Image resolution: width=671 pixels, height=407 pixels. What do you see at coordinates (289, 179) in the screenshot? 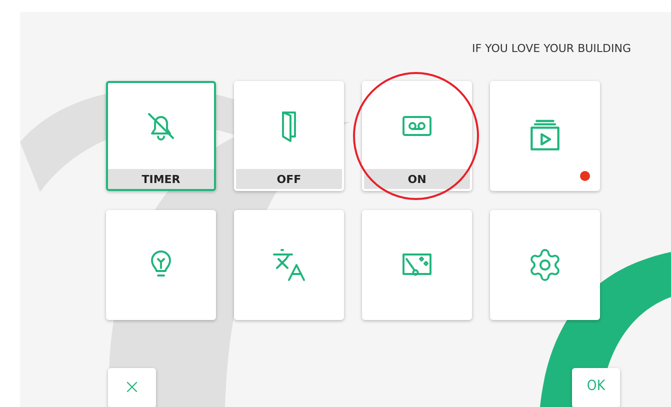
I see `tile-label: OFF` at bounding box center [289, 179].